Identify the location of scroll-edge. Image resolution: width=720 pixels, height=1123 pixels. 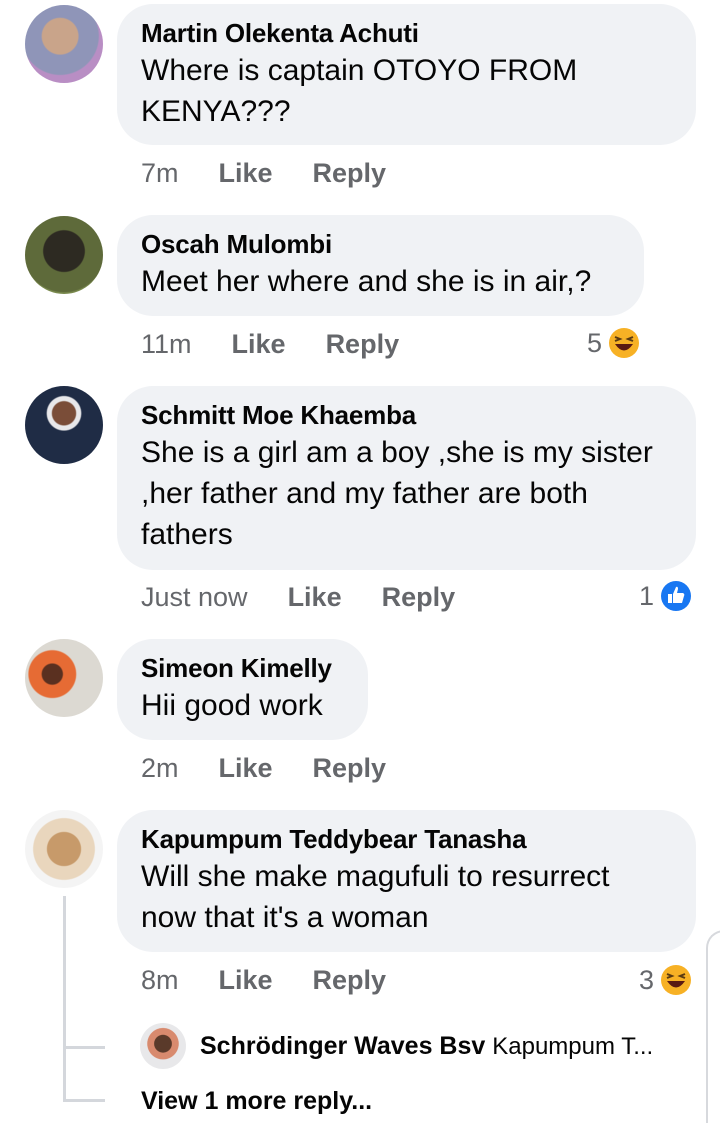
(713, 1026).